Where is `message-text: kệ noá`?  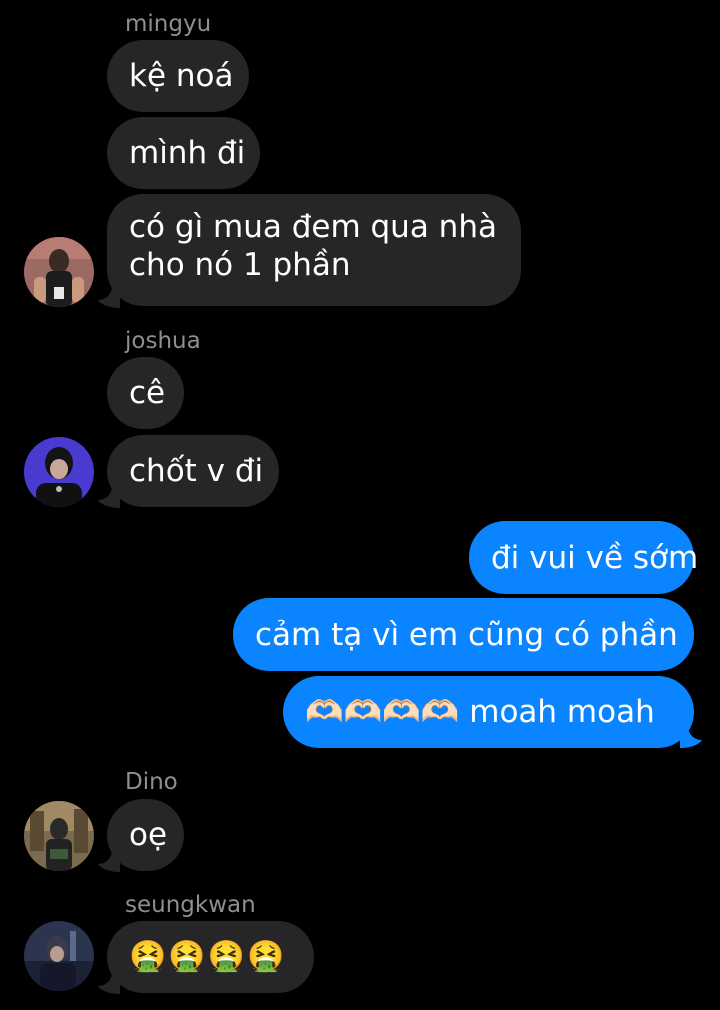 message-text: kệ noá is located at coordinates (181, 76).